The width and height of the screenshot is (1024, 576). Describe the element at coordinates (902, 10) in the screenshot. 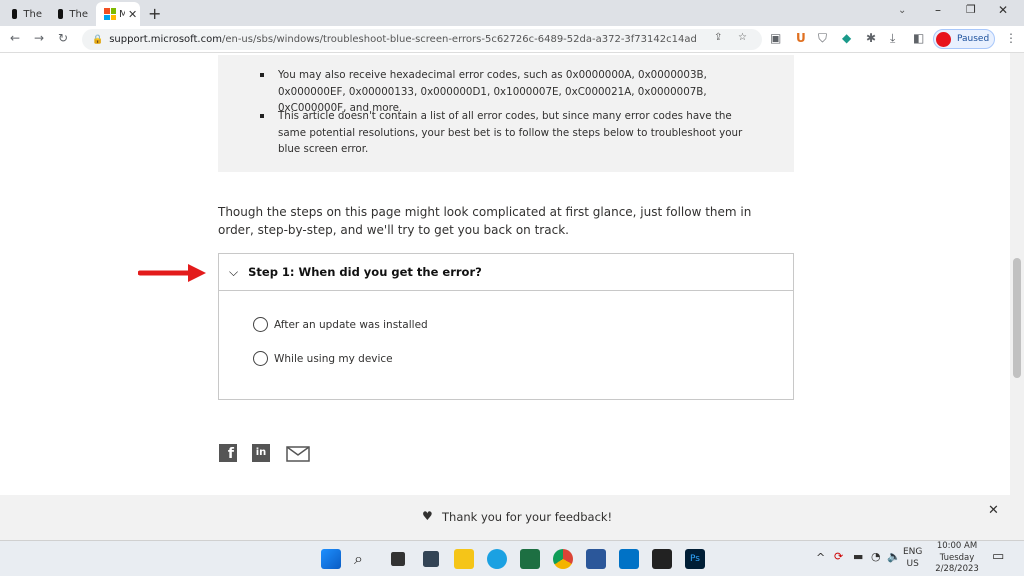

I see `tab-search-icon: ⌄` at that location.